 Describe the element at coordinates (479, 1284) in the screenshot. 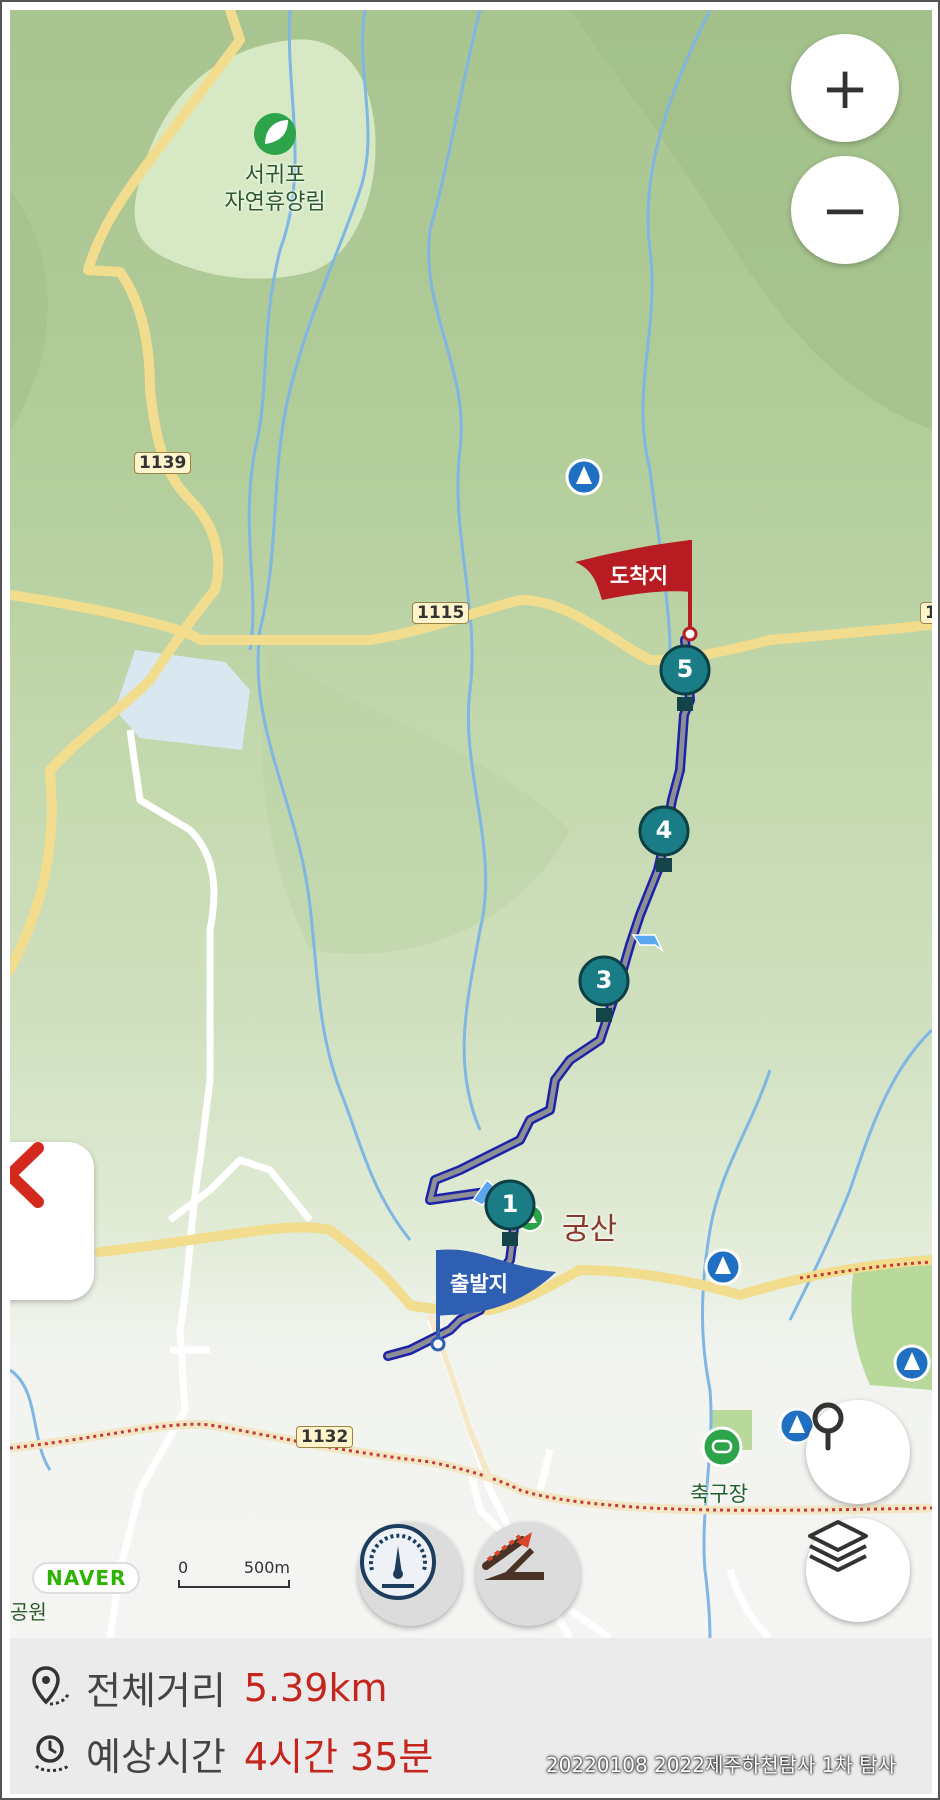

I see `start-flag-label: 출발지` at that location.